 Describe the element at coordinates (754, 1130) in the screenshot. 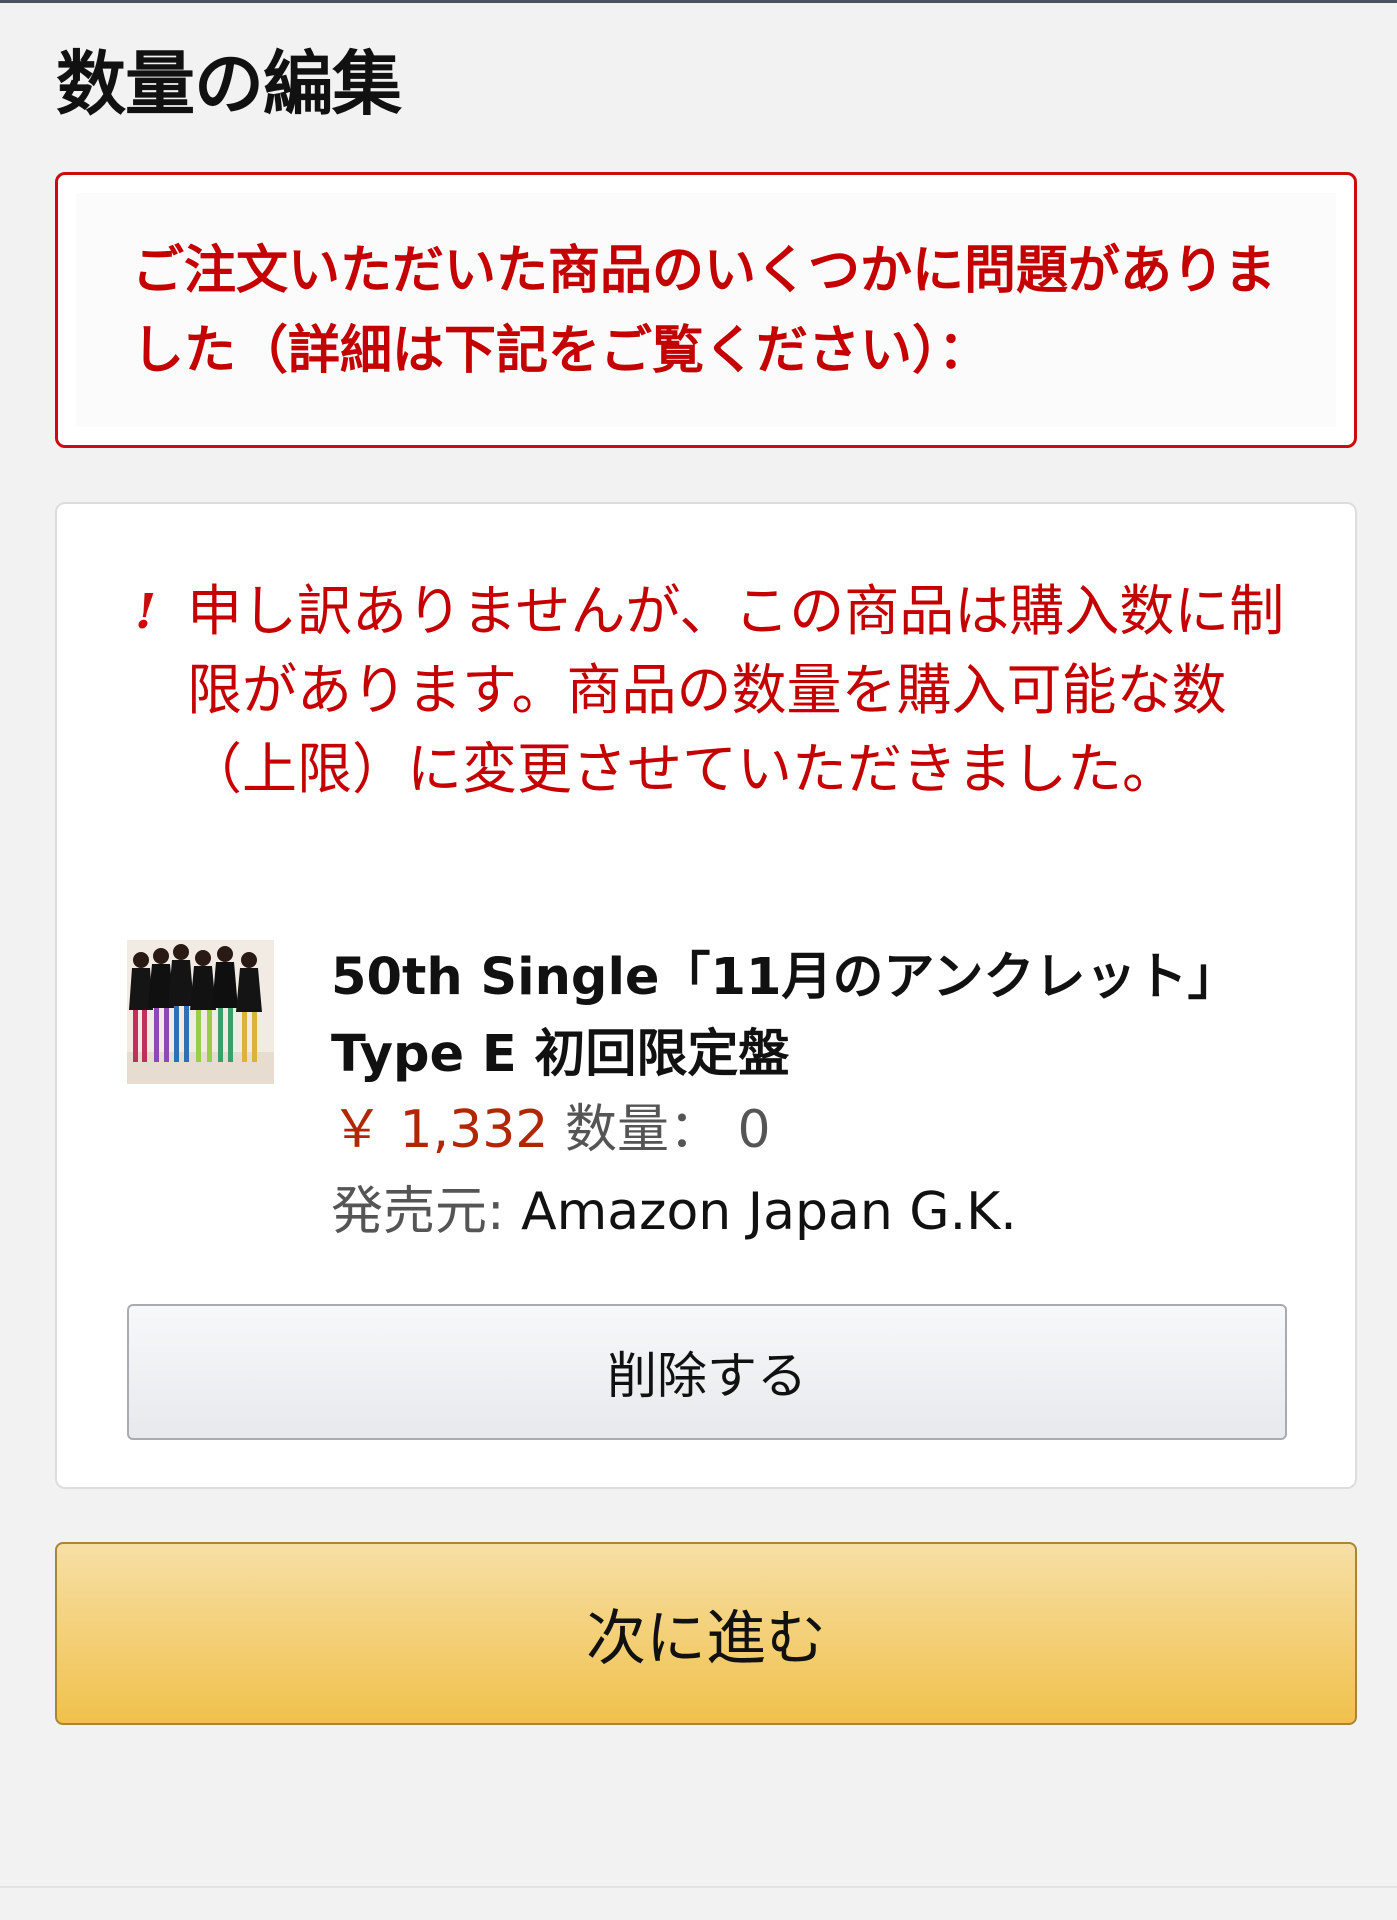

I see `quantity-value: 0` at that location.